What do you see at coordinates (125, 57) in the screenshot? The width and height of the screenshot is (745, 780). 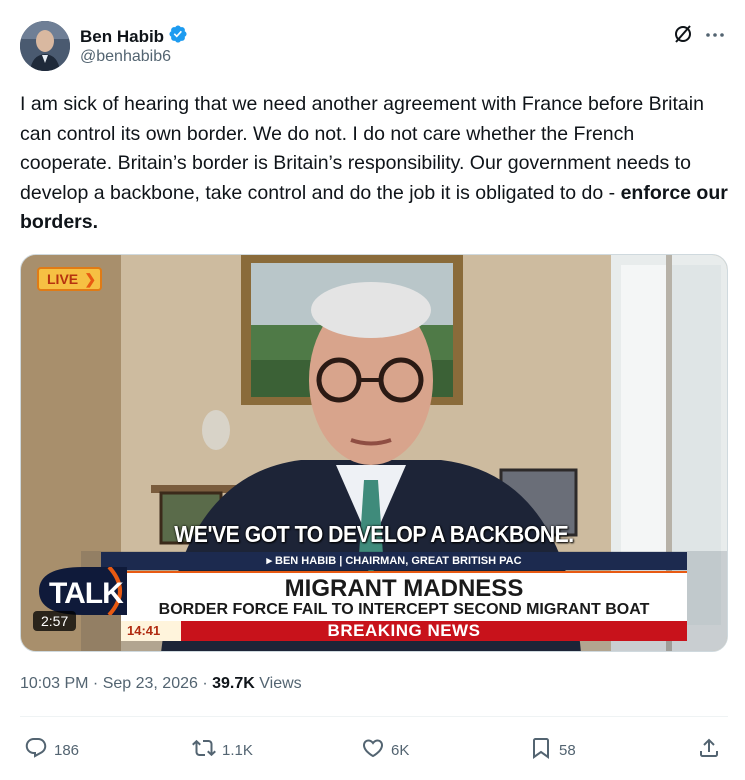 I see `author-handle: @benhabib6` at bounding box center [125, 57].